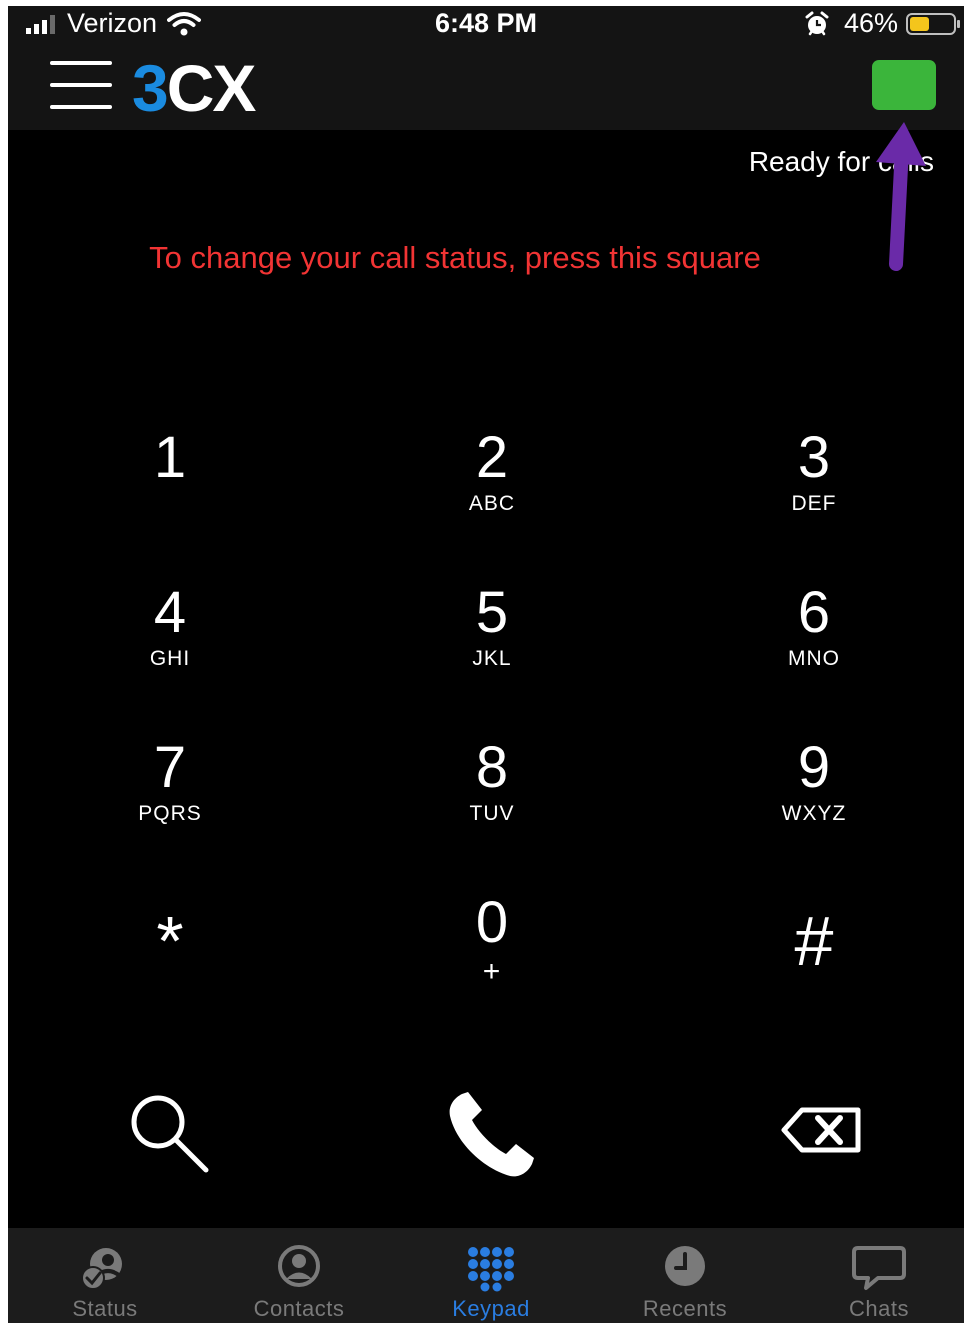  I want to click on key-4: 4 GHI, so click(170, 646).